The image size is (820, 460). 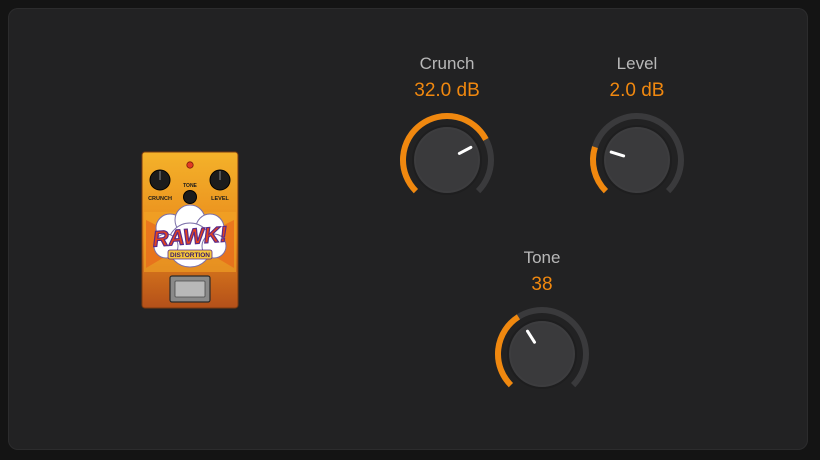 What do you see at coordinates (160, 180) in the screenshot?
I see `pedal-crunch-knob` at bounding box center [160, 180].